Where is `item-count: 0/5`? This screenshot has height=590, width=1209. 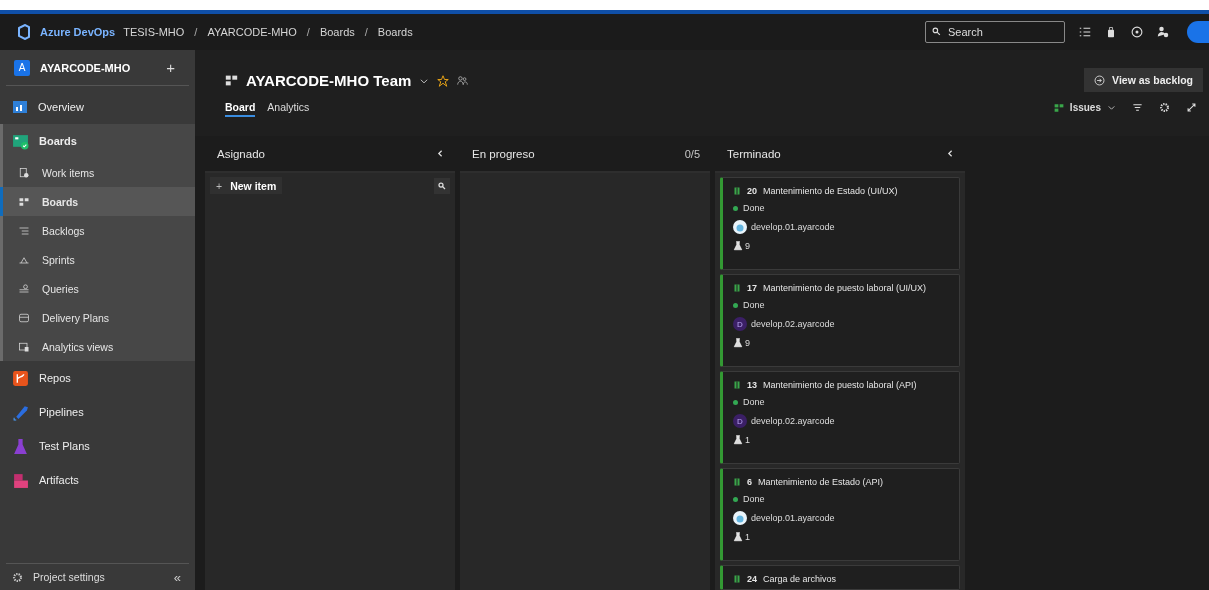 item-count: 0/5 is located at coordinates (692, 153).